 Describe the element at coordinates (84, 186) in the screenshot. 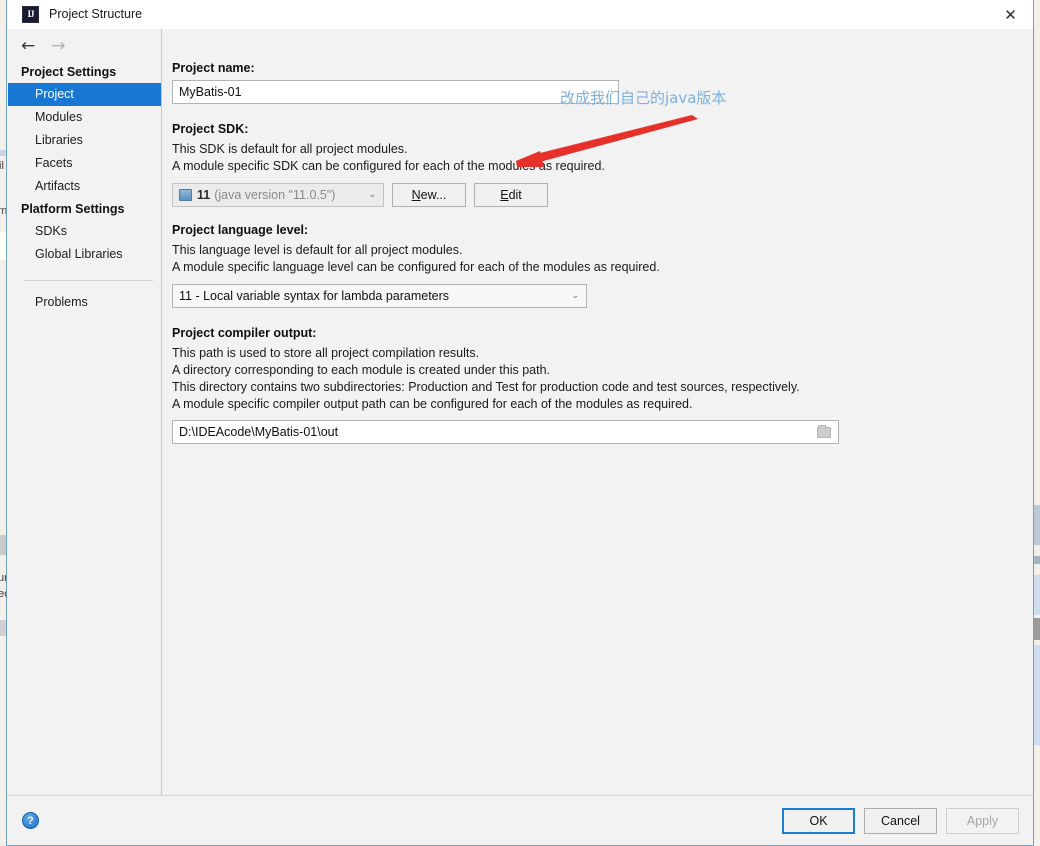

I see `sidebar-item-artifacts: Artifacts` at that location.